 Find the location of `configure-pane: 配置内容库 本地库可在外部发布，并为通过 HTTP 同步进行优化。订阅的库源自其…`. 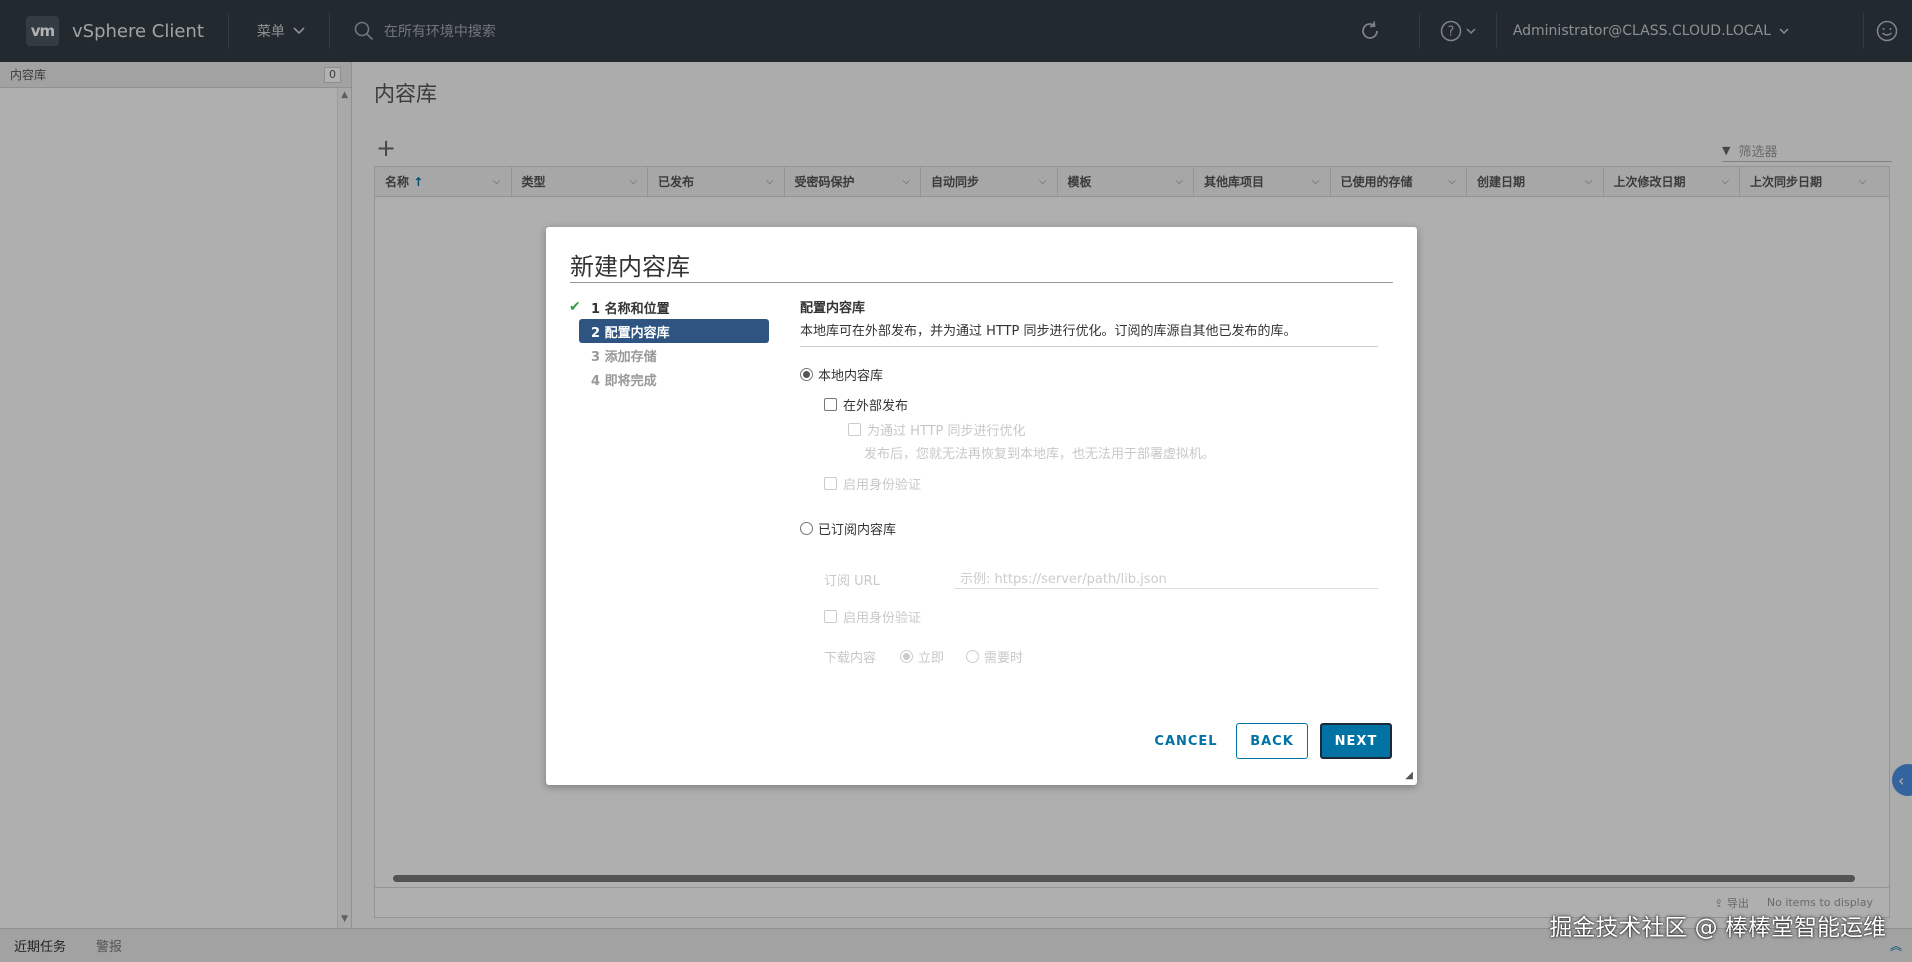

configure-pane: 配置内容库 本地库可在外部发布，并为通过 HTTP 同步进行优化。订阅的库源自其… is located at coordinates (1089, 481).